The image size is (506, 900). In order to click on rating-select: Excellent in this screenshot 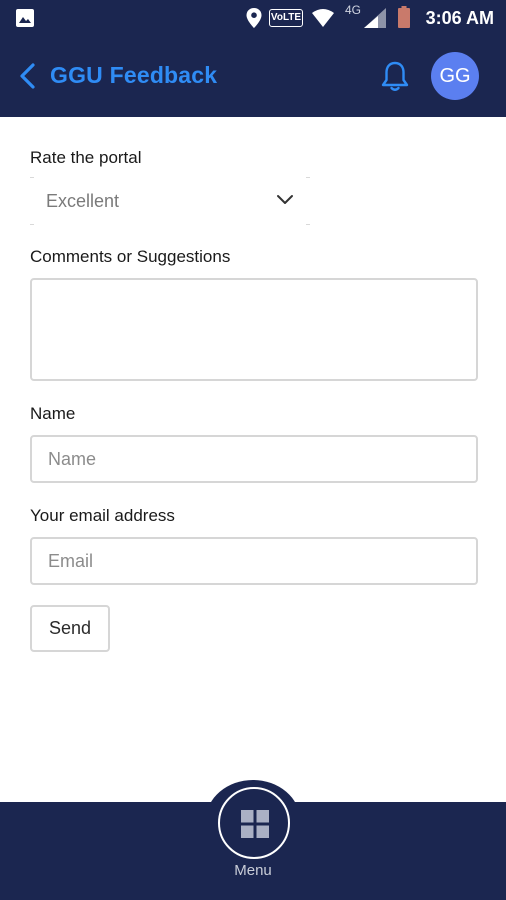, I will do `click(170, 201)`.